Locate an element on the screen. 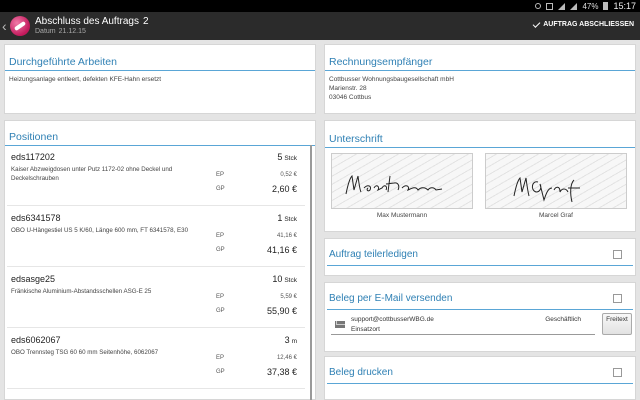 The image size is (640, 400). print-receipt-checkbox is located at coordinates (617, 372).